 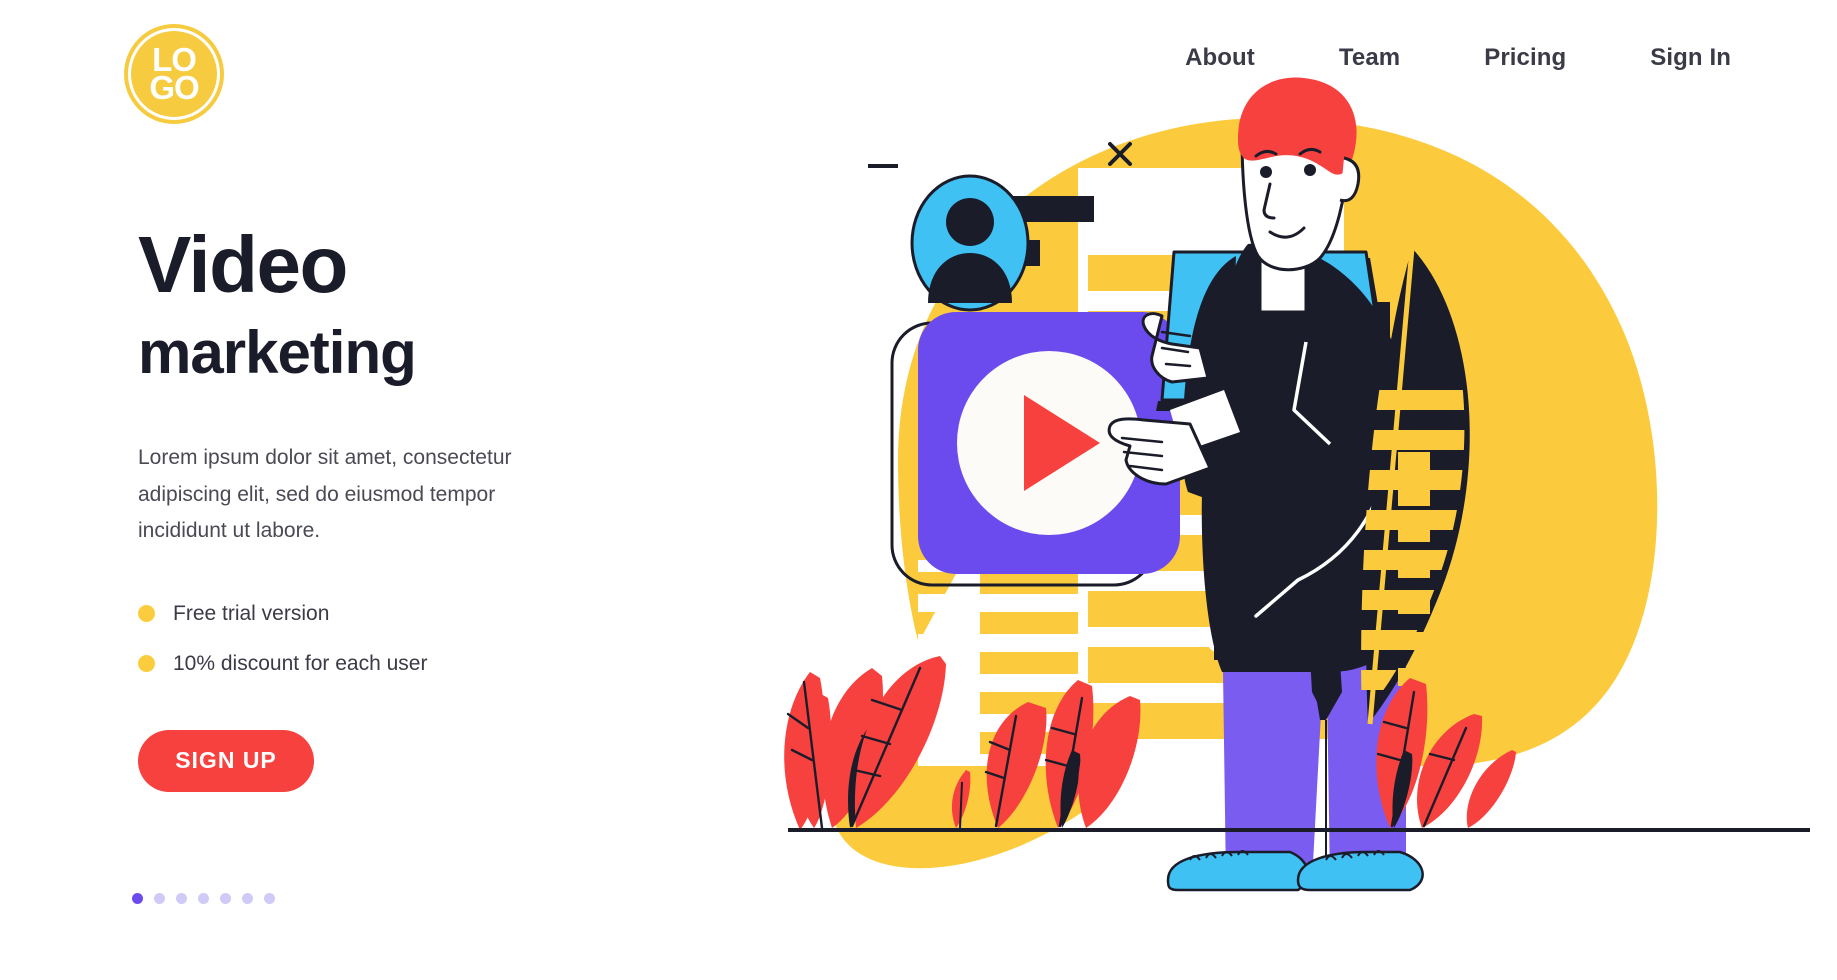 I want to click on list-item: 10% discount for each user, so click(x=418, y=664).